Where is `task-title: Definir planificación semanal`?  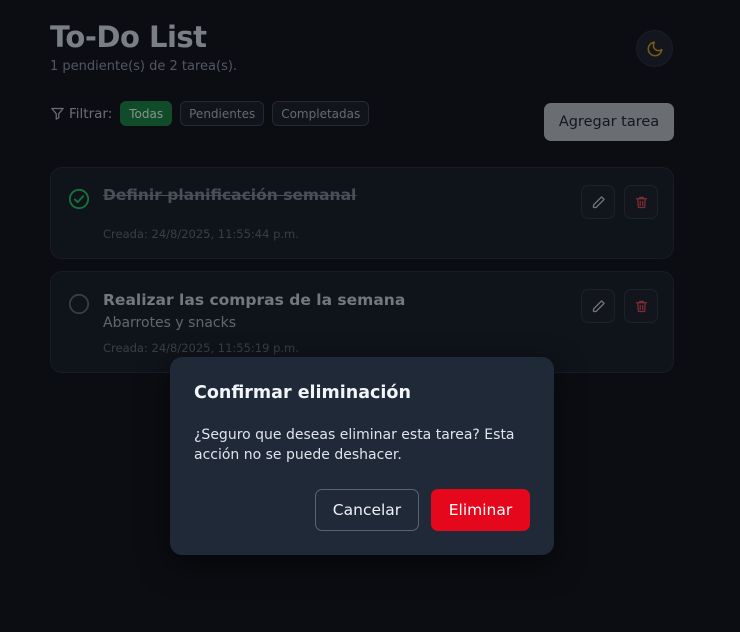
task-title: Definir planificación semanal is located at coordinates (230, 195).